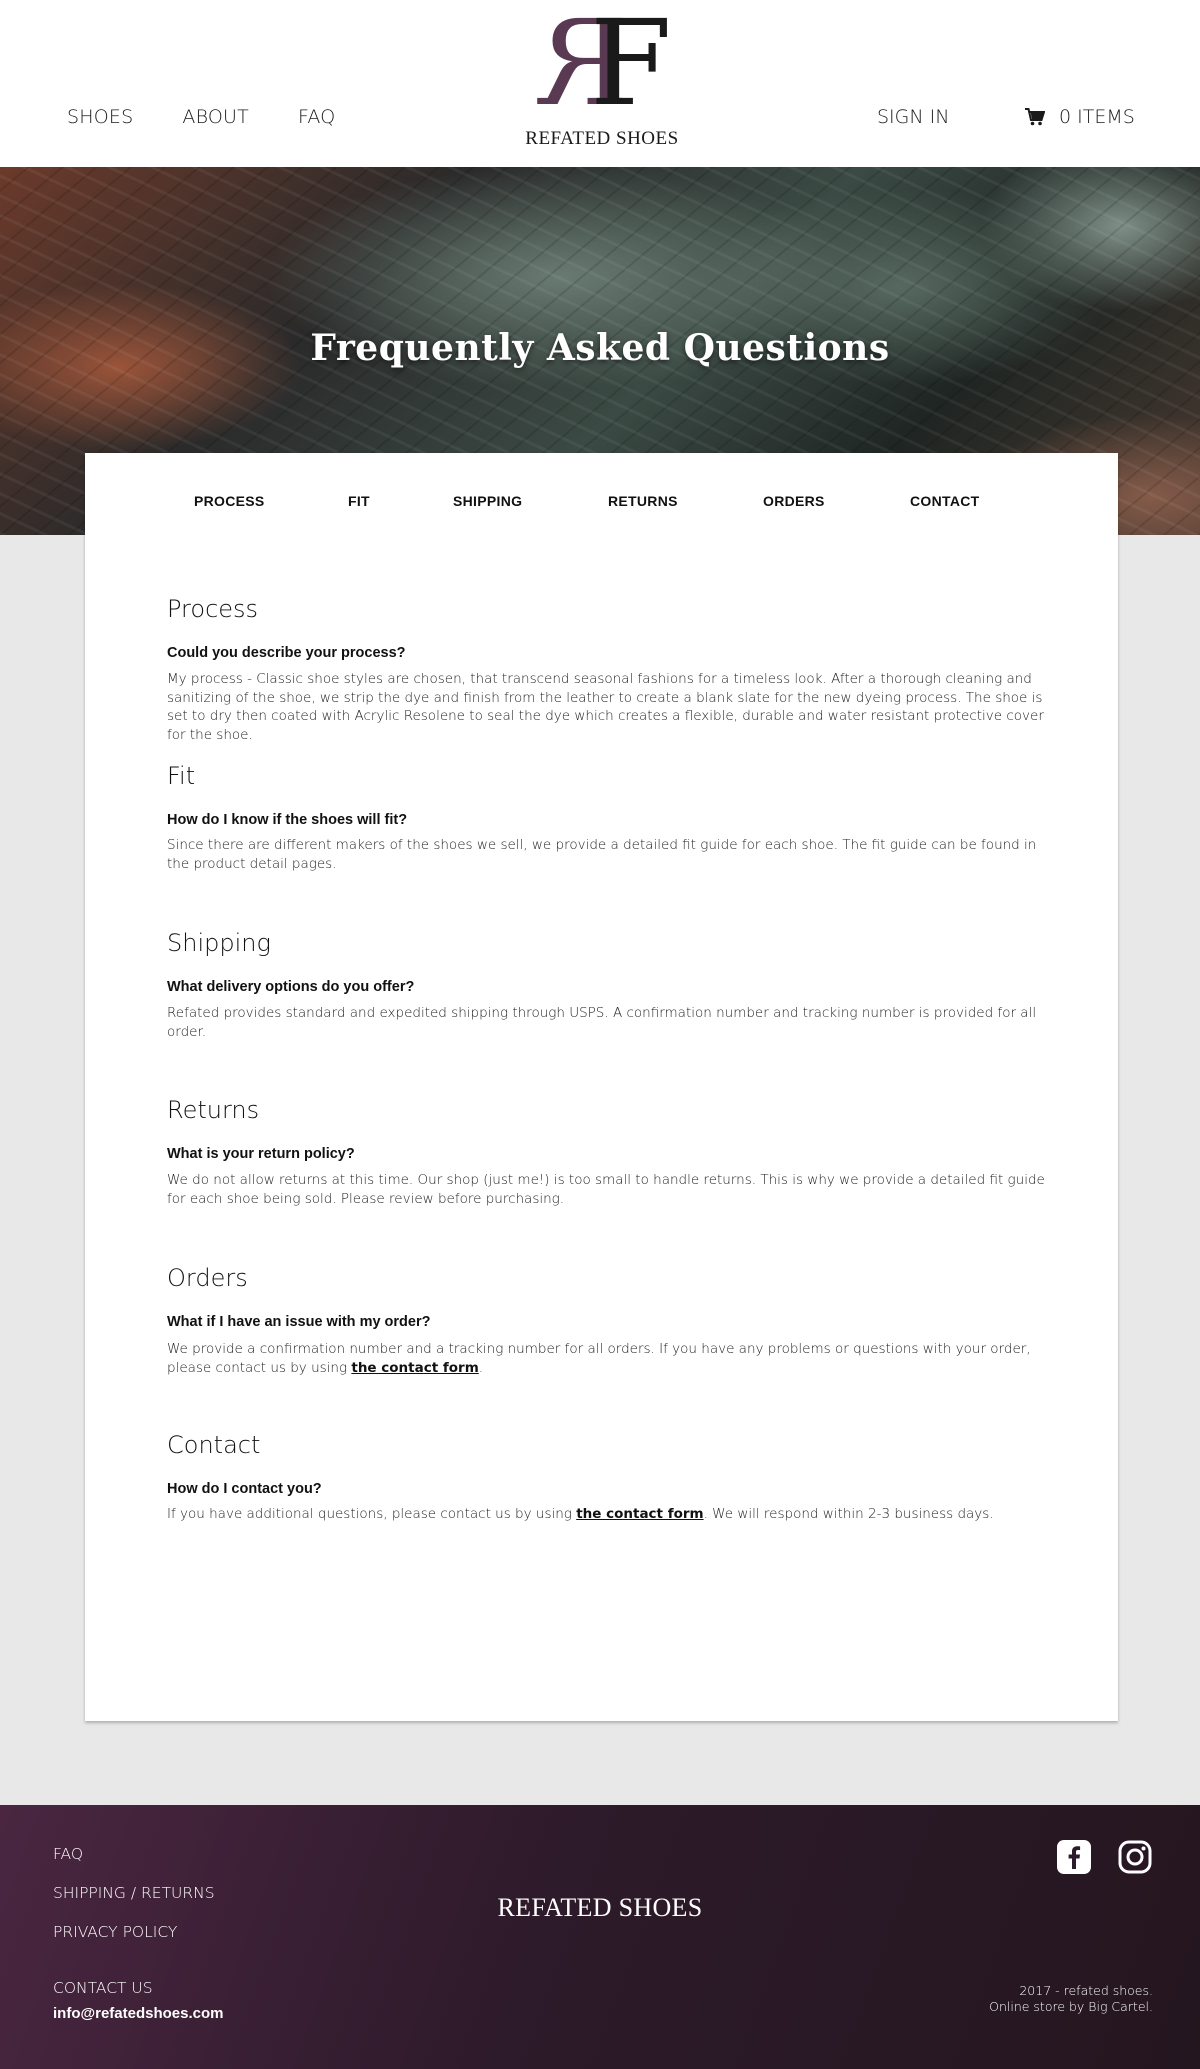  What do you see at coordinates (138, 2013) in the screenshot?
I see `footer-email: info@refatedshoes.com` at bounding box center [138, 2013].